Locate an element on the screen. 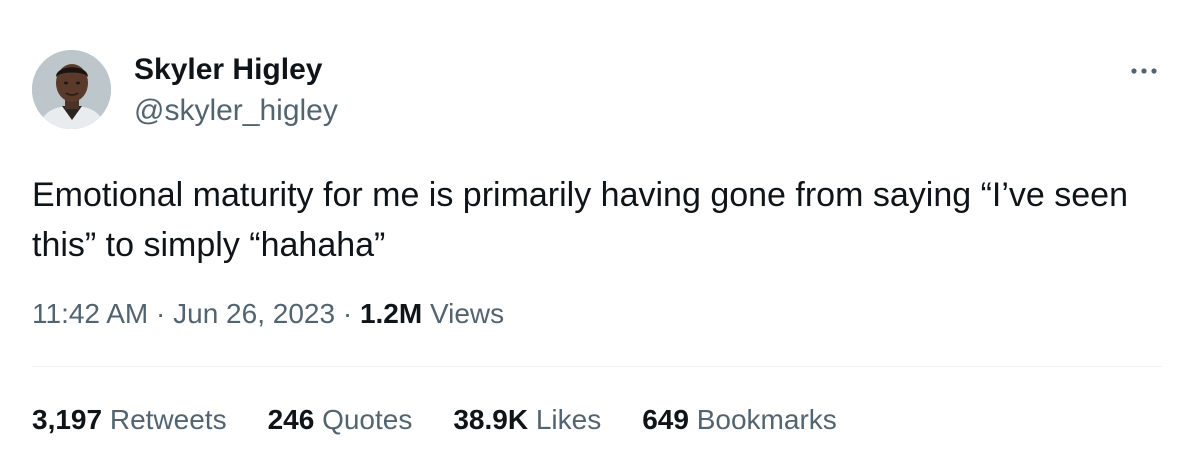 The height and width of the screenshot is (468, 1184). retweets-count: 3,197 is located at coordinates (67, 419).